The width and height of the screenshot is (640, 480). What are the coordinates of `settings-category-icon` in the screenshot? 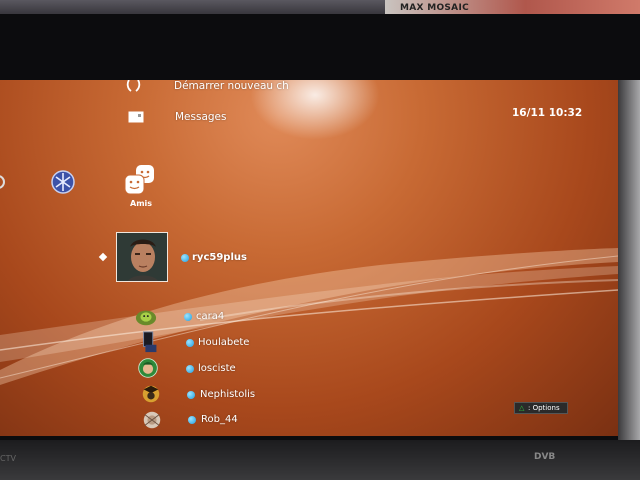 It's located at (3, 182).